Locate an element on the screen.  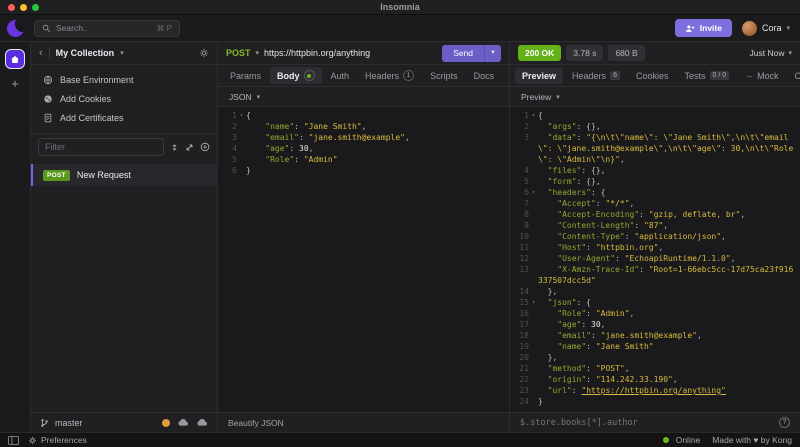
response-tab-console: Console is located at coordinates (794, 76).